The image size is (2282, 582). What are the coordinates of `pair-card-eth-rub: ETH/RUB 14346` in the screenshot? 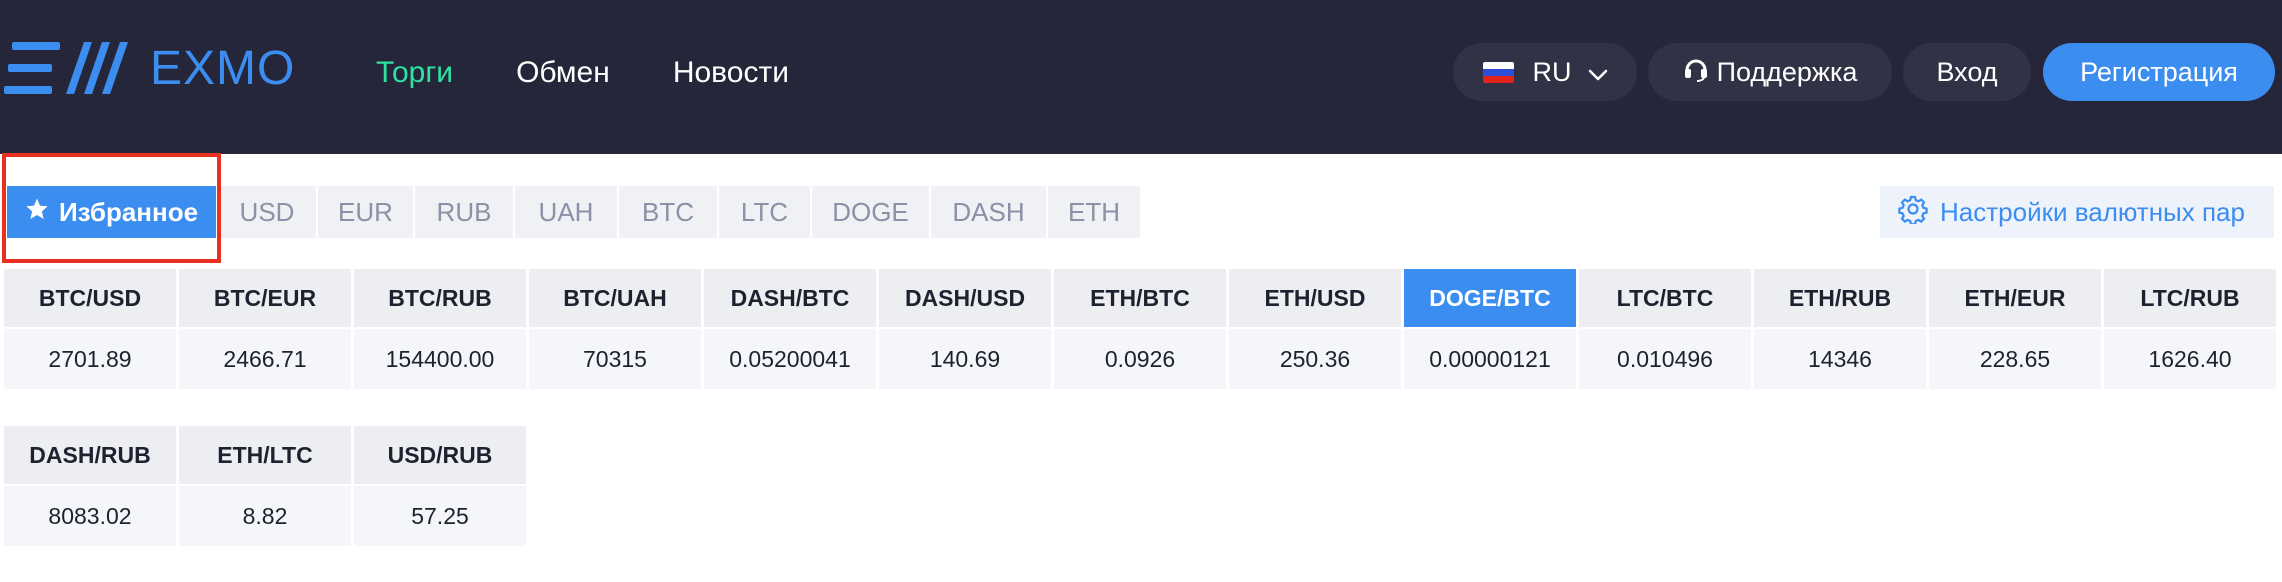 It's located at (1840, 329).